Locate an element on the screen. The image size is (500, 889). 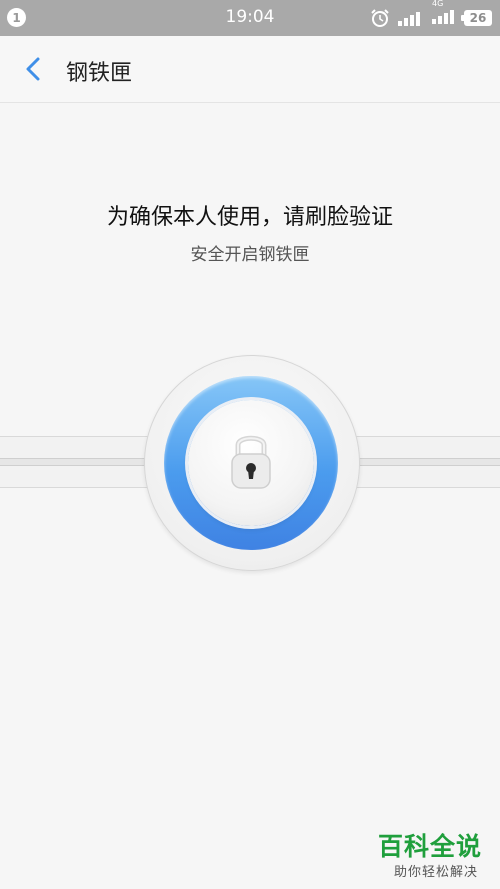
network-type-label: 4G is located at coordinates (438, 4).